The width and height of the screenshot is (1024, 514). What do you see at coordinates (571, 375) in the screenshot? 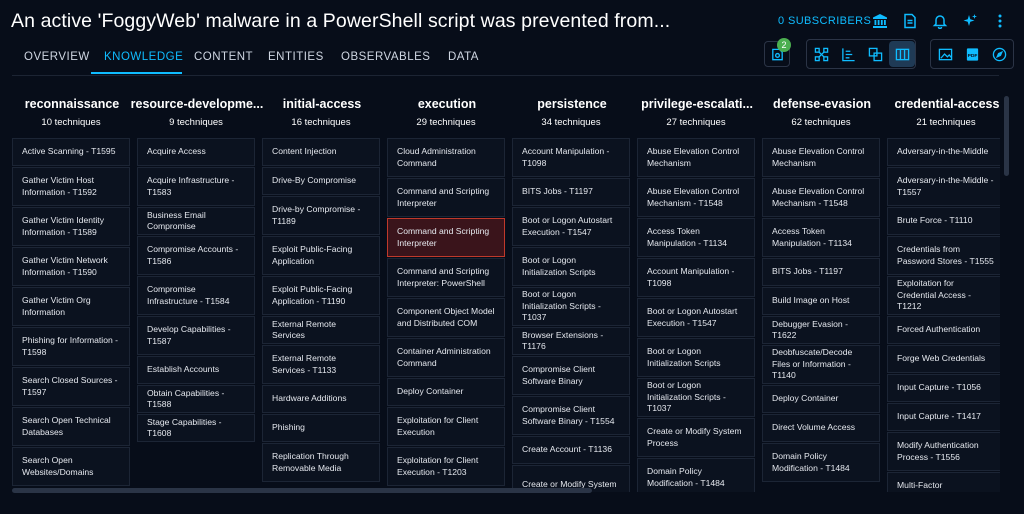
I see `technique-cell: Compromise Client Software Binary` at bounding box center [571, 375].